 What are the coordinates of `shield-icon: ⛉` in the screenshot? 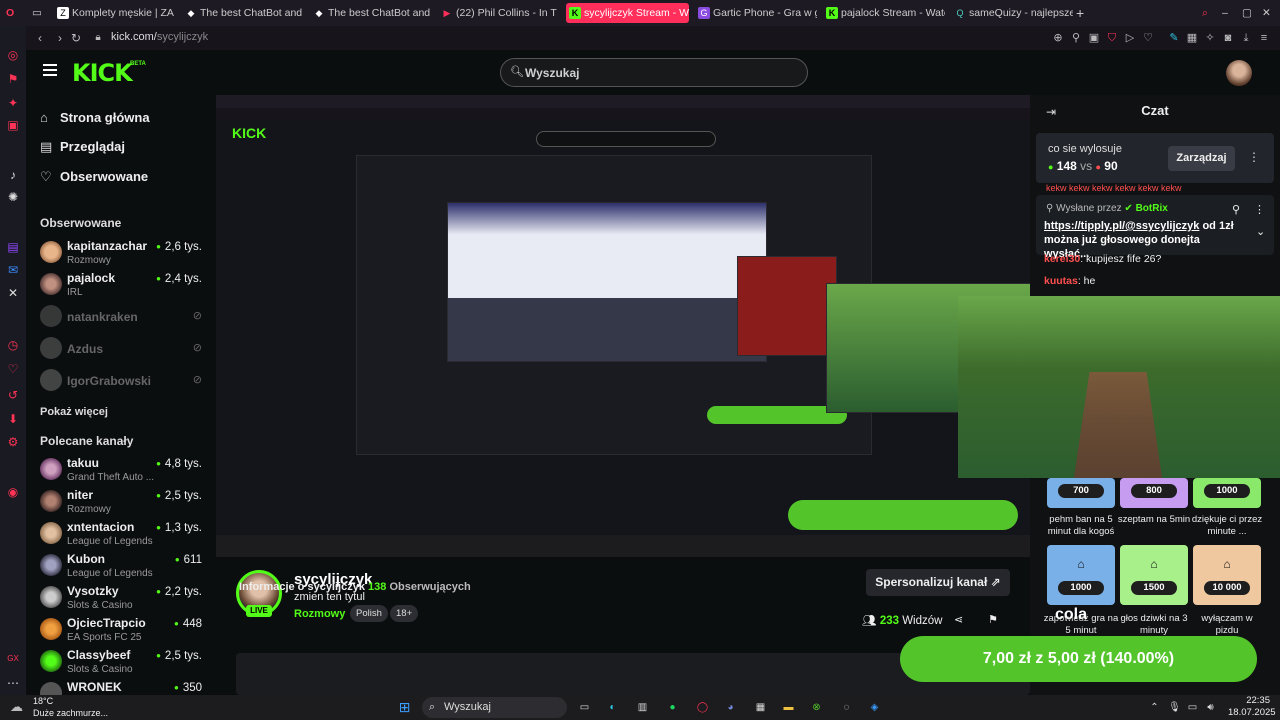 It's located at (1112, 38).